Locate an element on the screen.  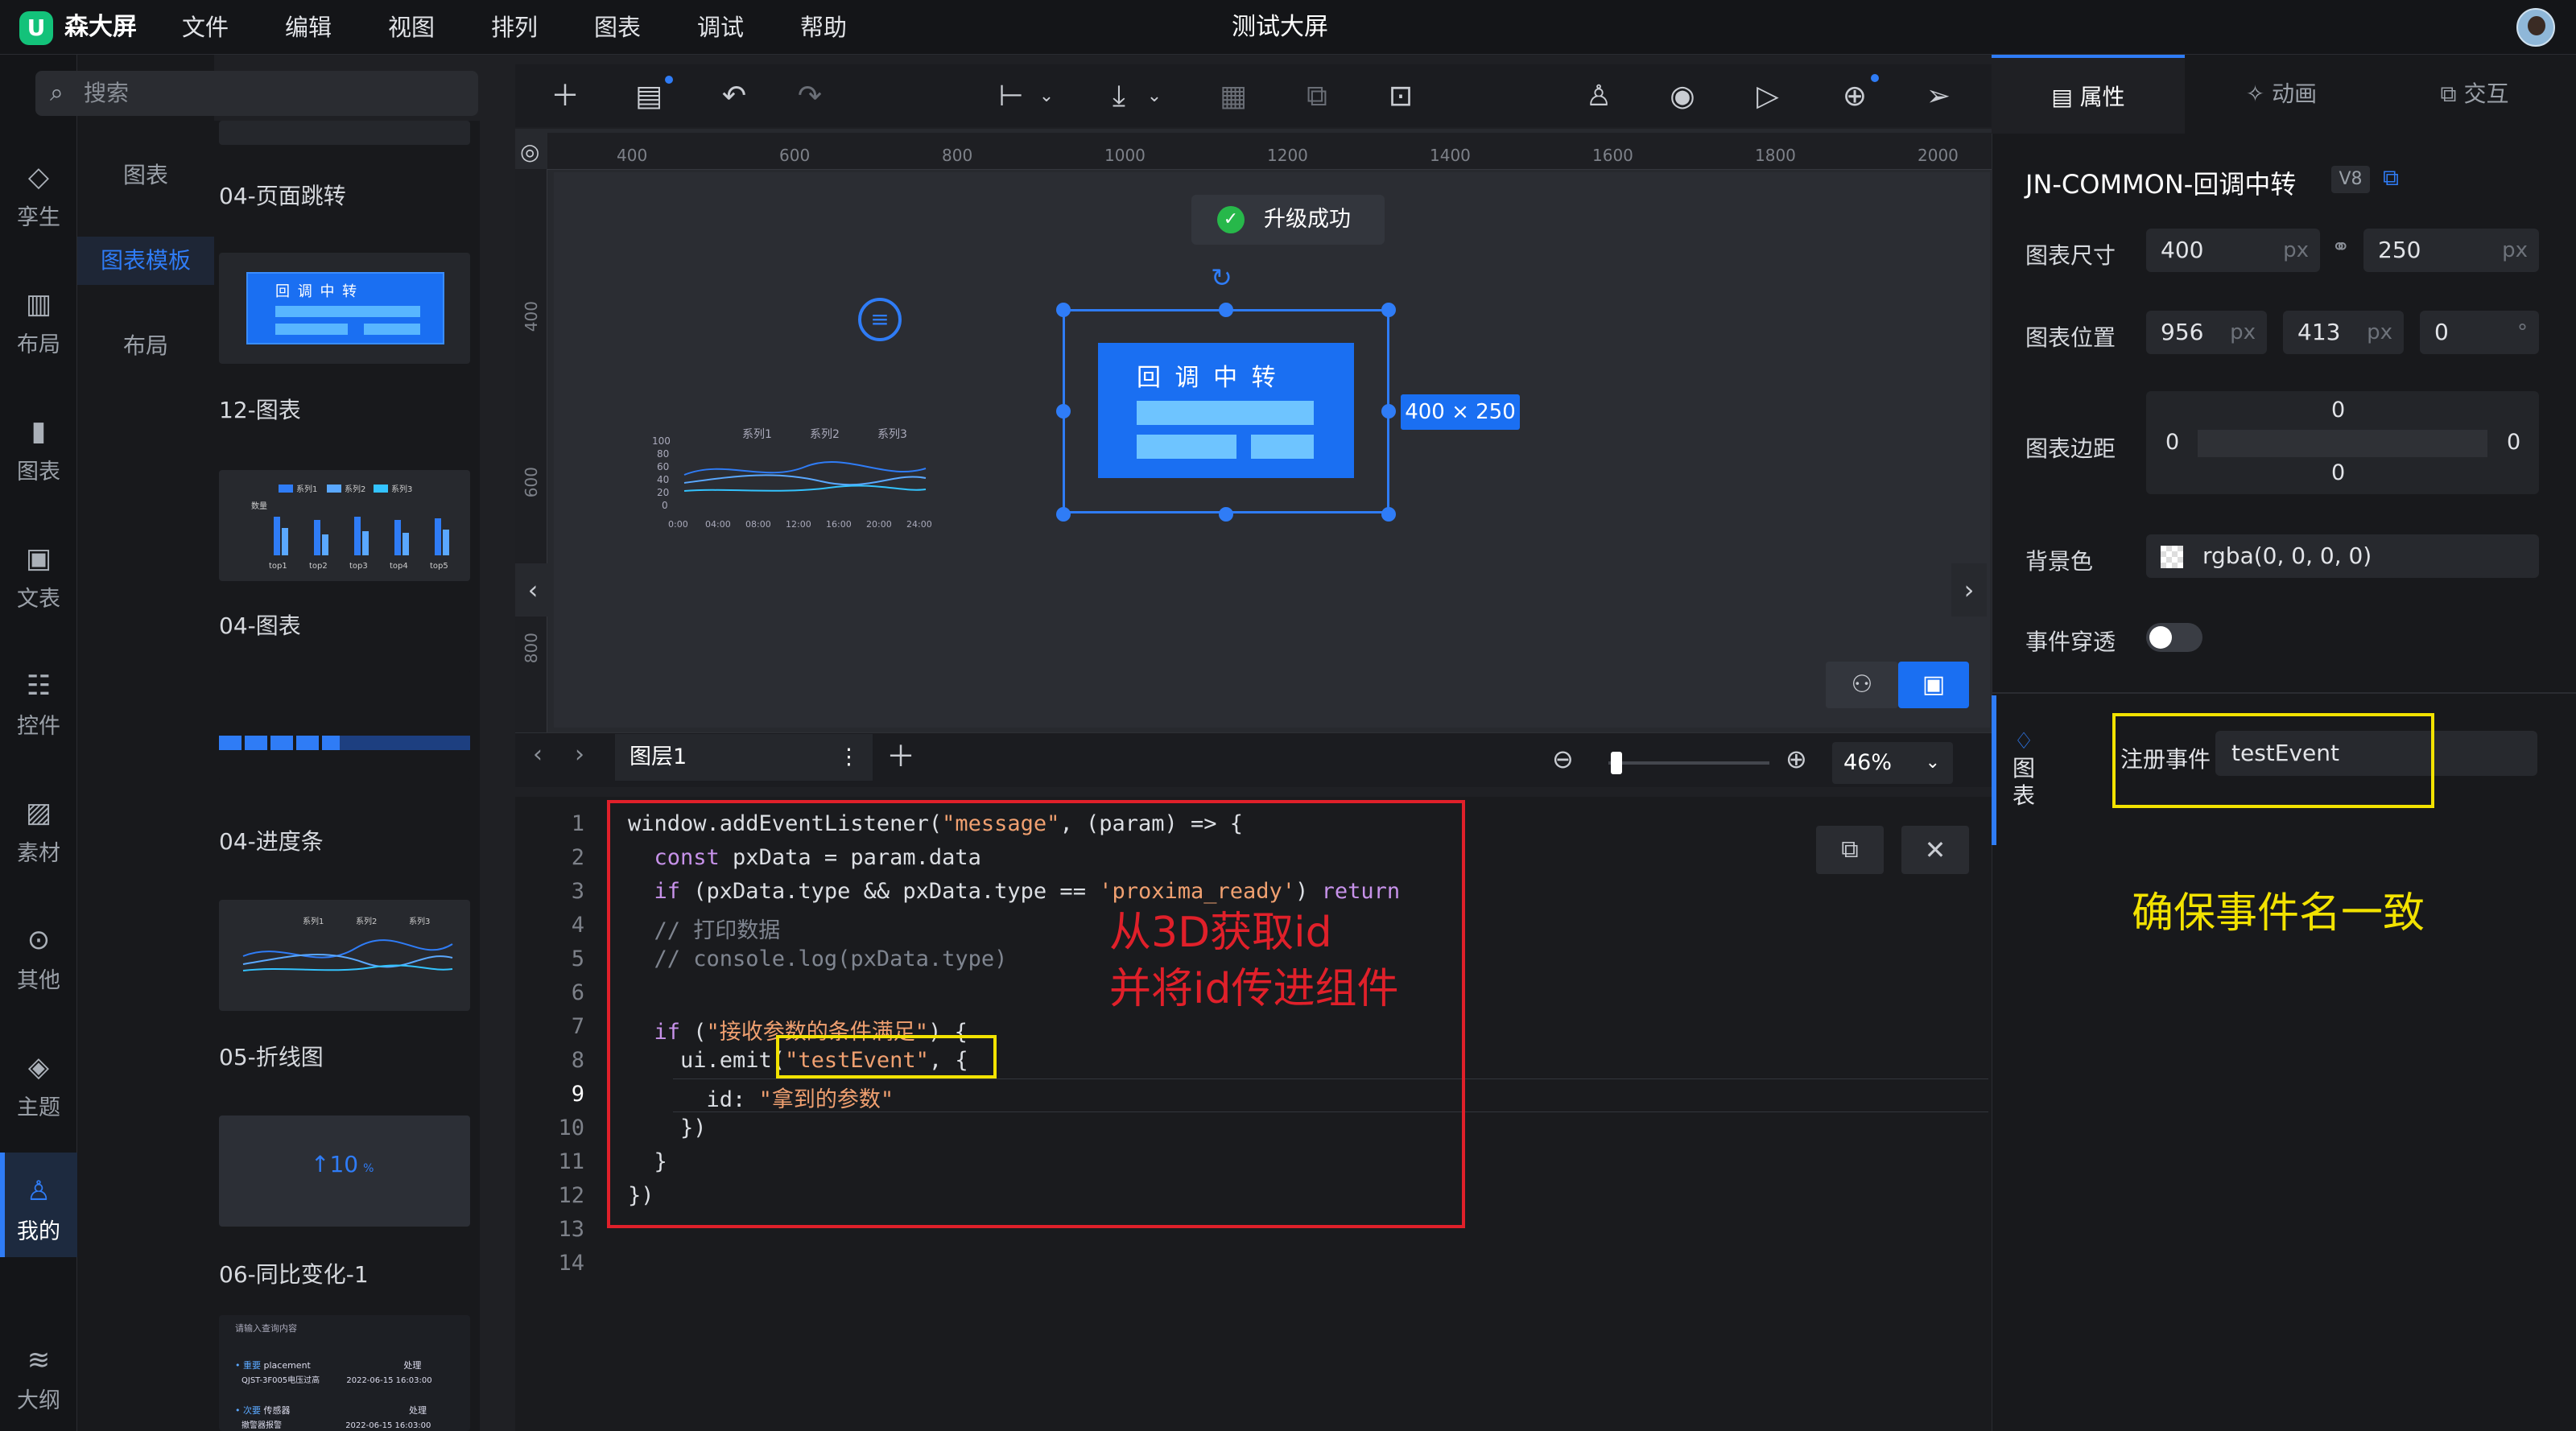
section-tab-chart: ♢ 图表 is located at coordinates (2024, 769).